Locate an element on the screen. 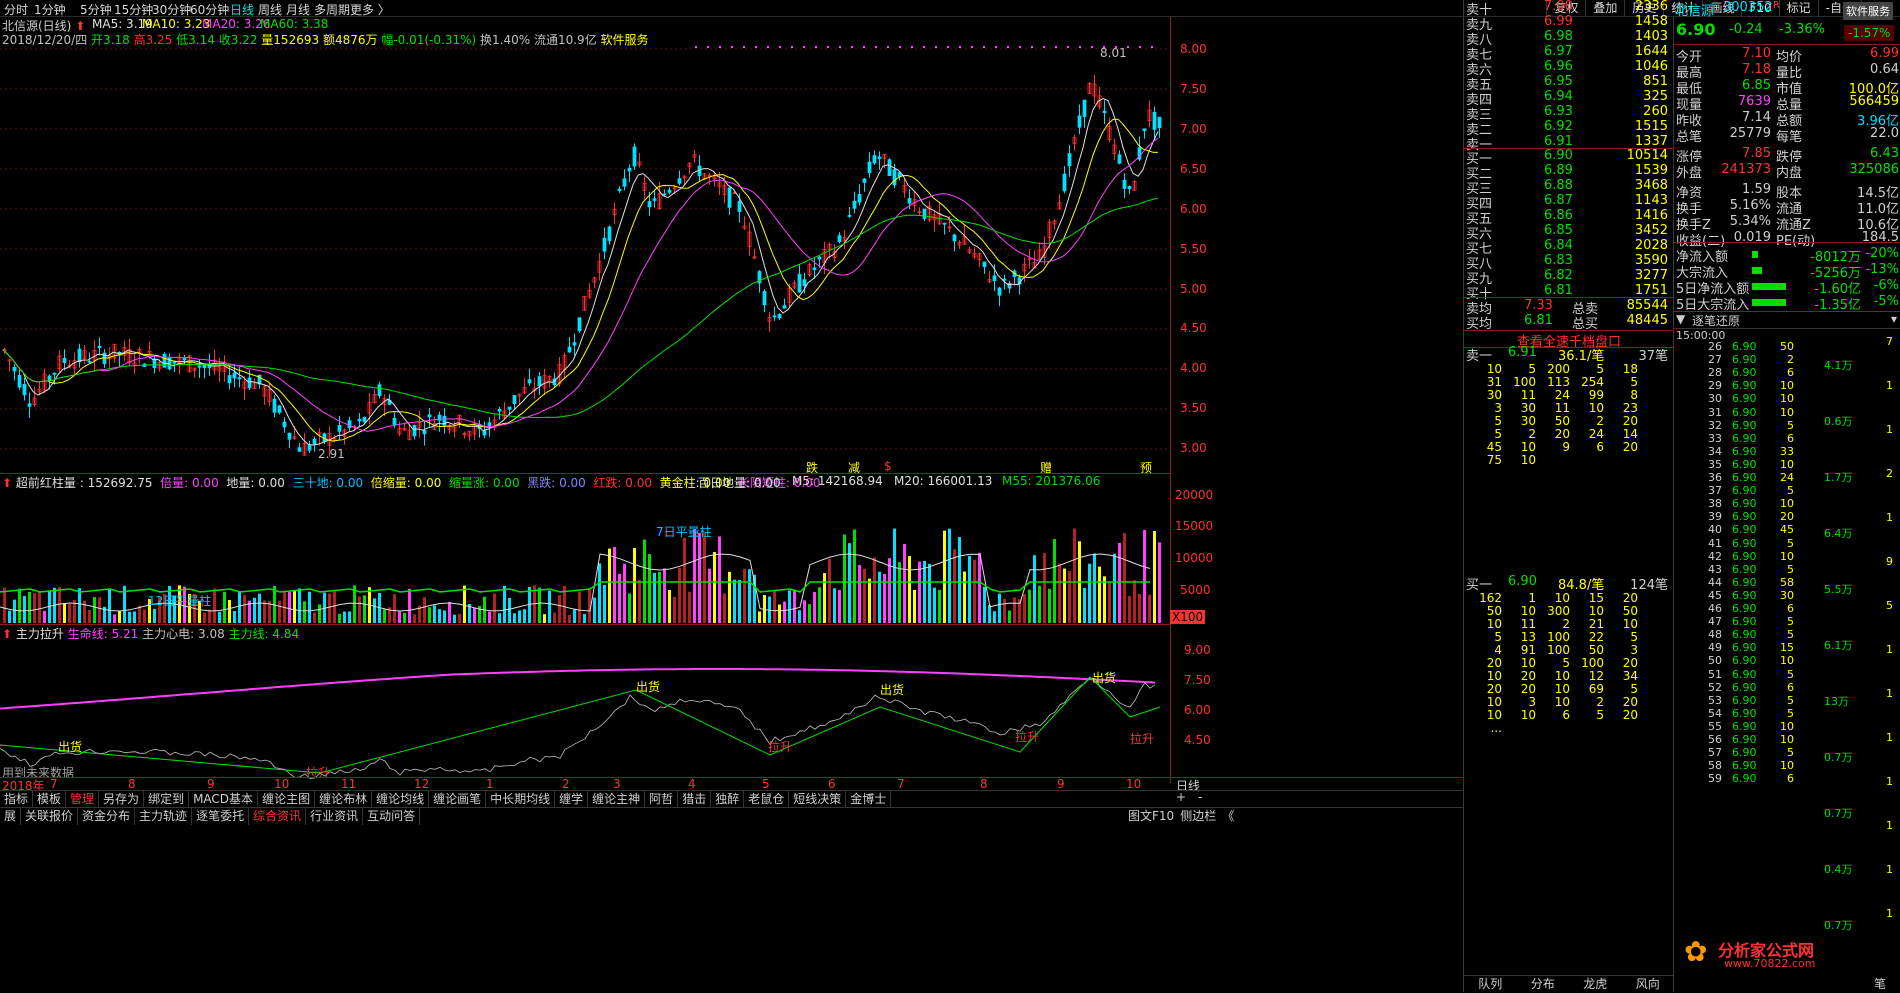  period-fenshi: 分时 is located at coordinates (16, 9).